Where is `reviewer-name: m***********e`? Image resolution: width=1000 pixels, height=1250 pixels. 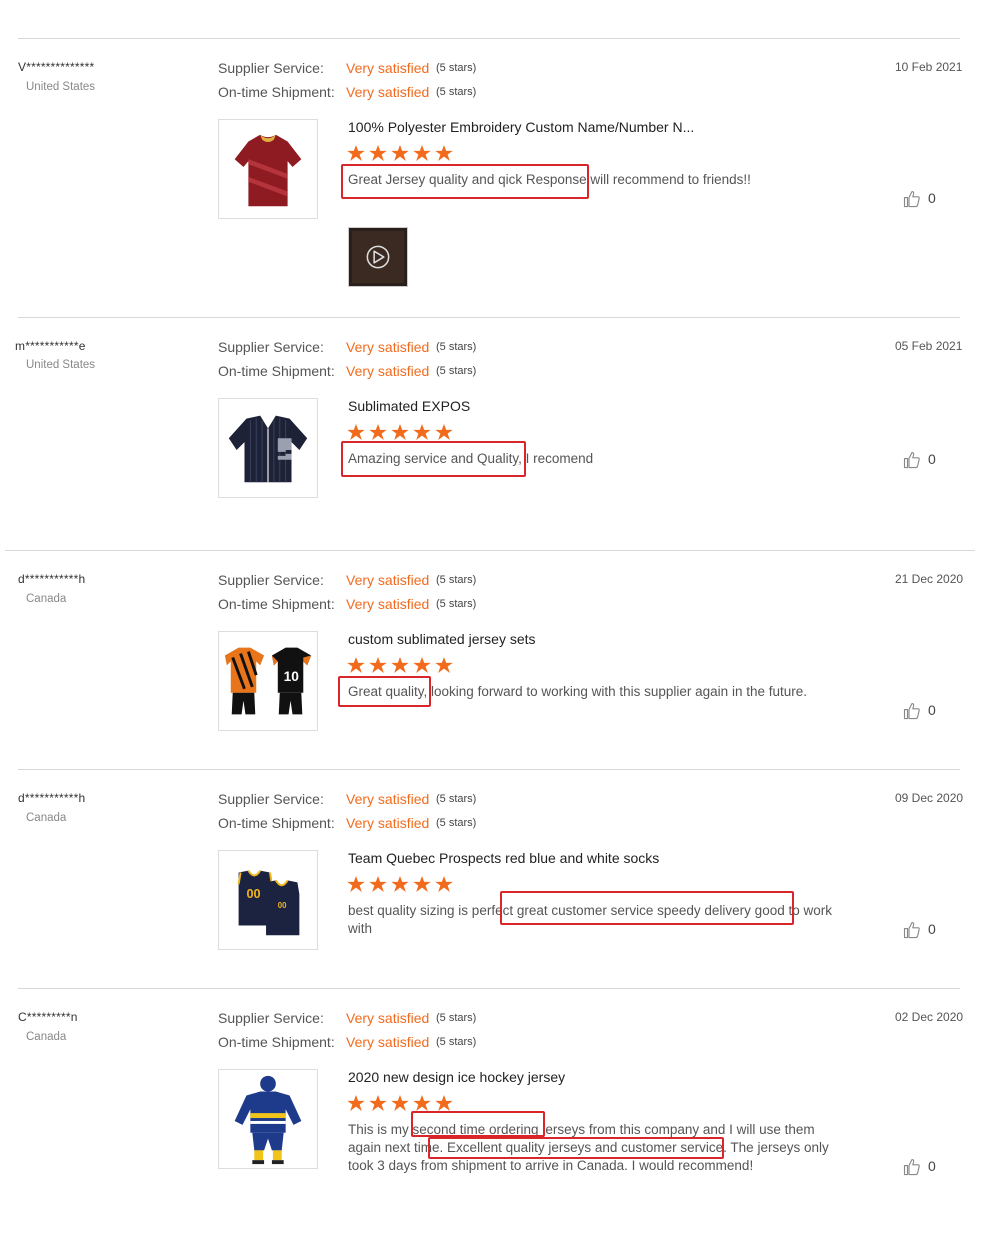 reviewer-name: m***********e is located at coordinates (50, 346).